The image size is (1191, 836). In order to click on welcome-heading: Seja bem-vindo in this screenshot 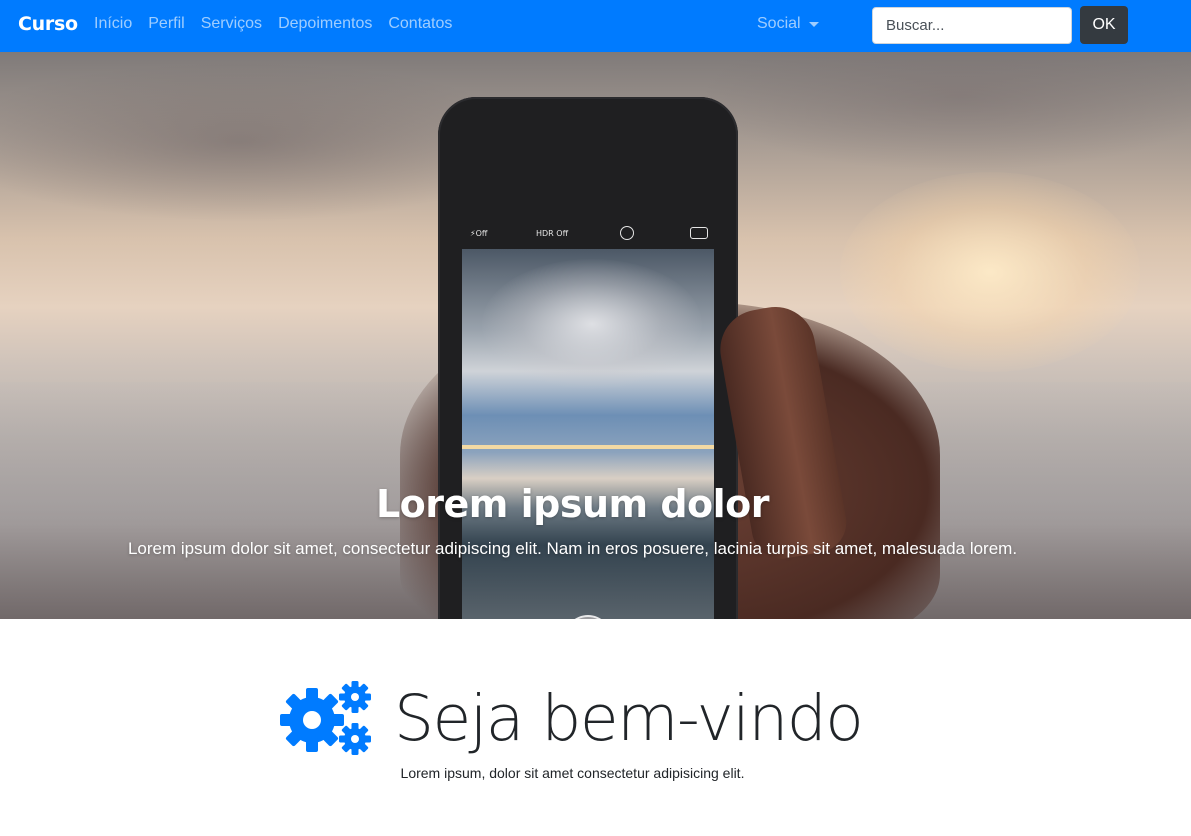, I will do `click(572, 718)`.